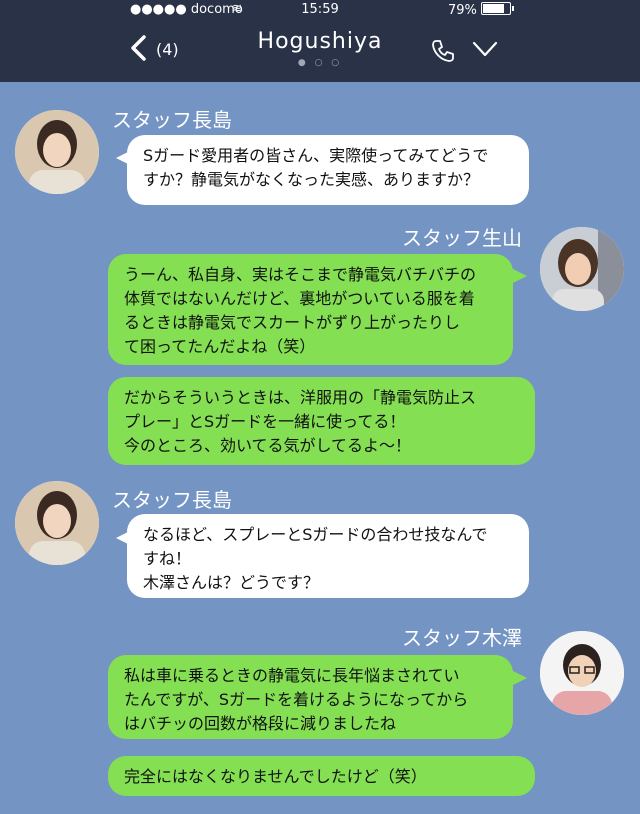  I want to click on message-line: すか？静電気がなくなった実感、ありますか？, so click(311, 179).